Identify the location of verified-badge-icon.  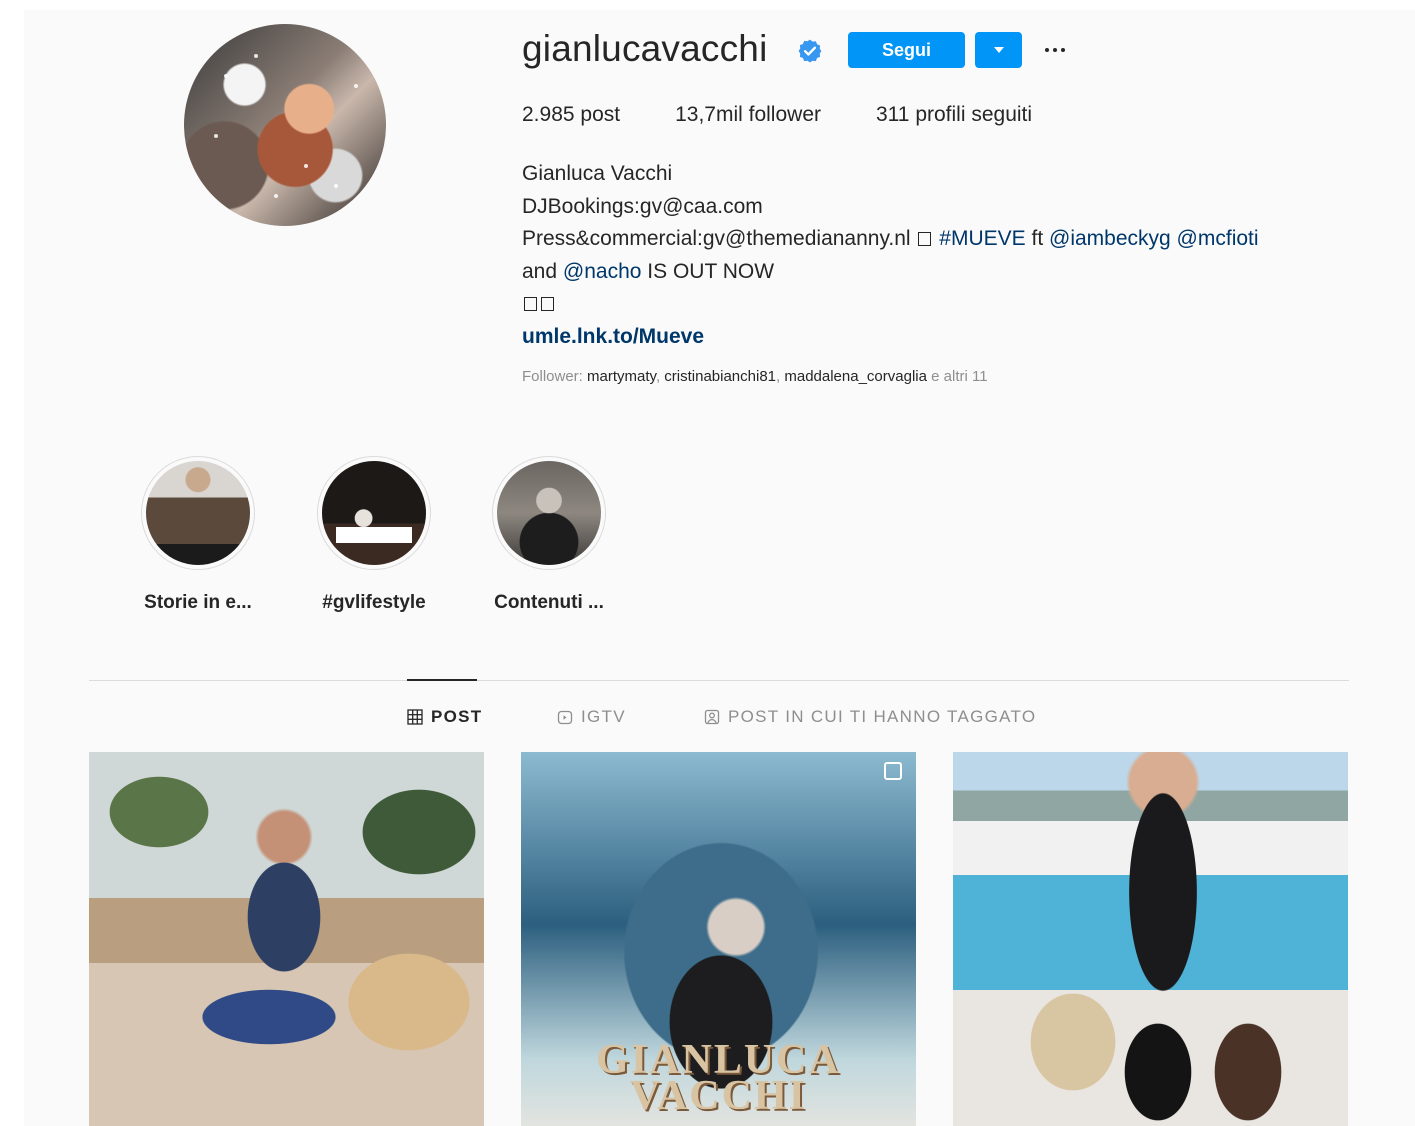
(810, 51).